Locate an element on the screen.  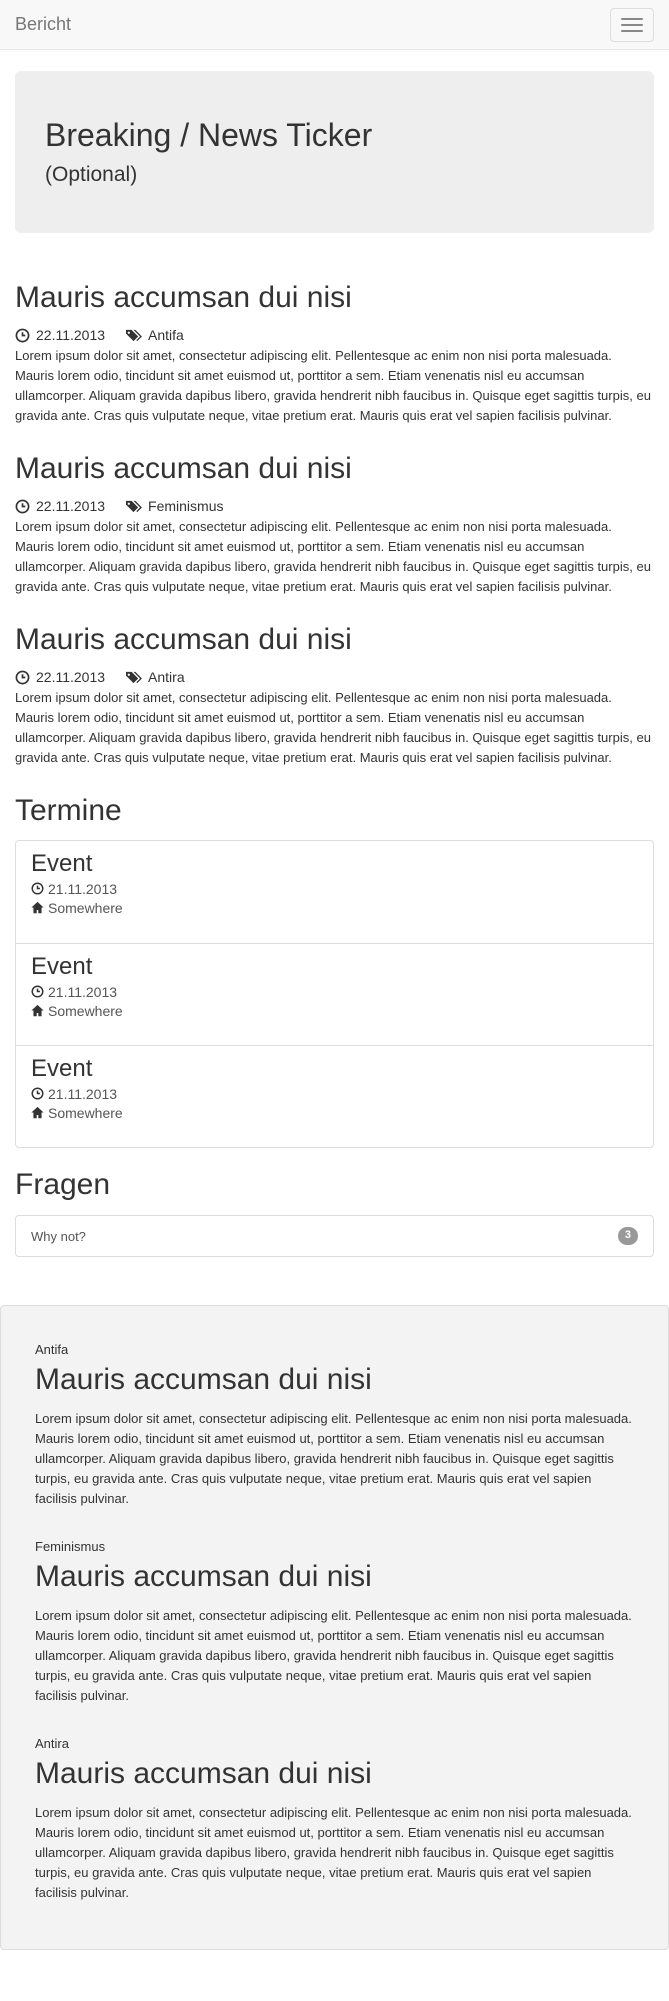
post-meta: 22.11.2013 Antira is located at coordinates (334, 677).